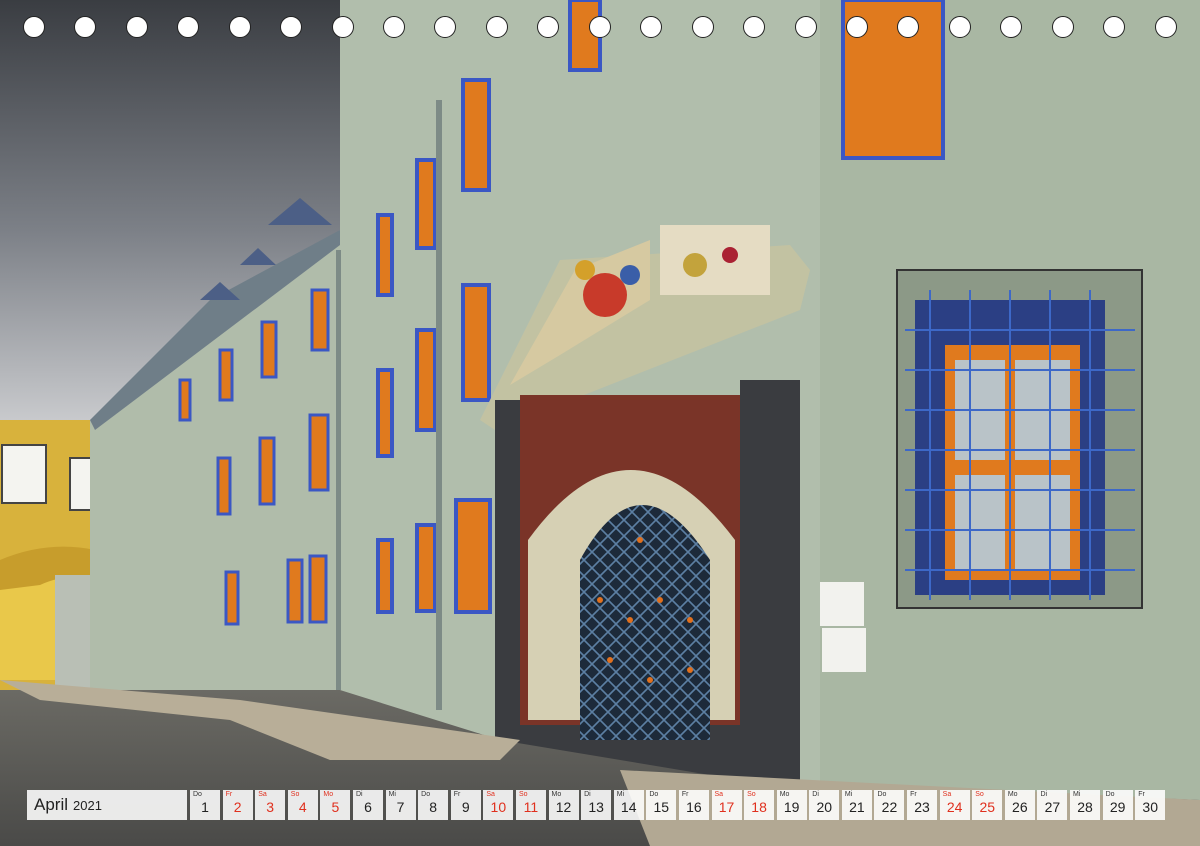 The height and width of the screenshot is (846, 1200). I want to click on day-cell: Mo 5, so click(335, 805).